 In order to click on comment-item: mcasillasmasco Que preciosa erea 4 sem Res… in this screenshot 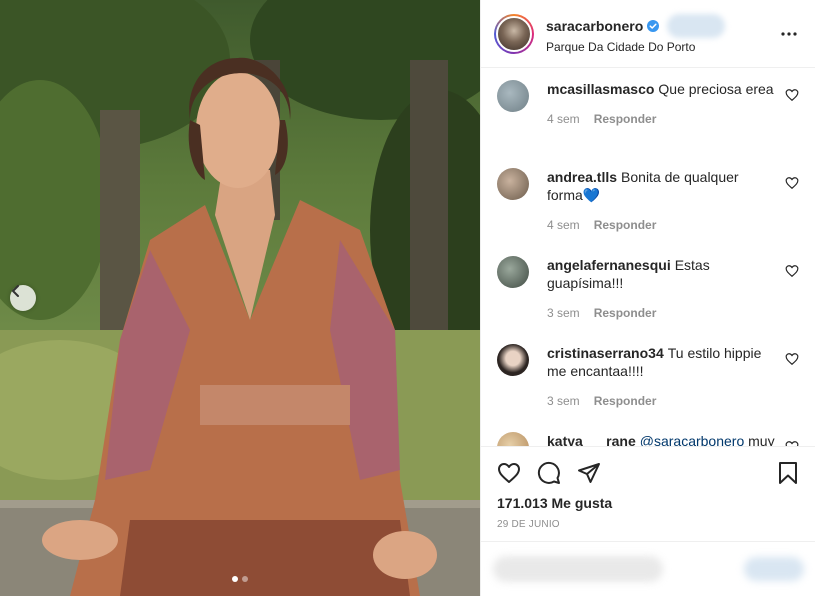, I will do `click(648, 124)`.